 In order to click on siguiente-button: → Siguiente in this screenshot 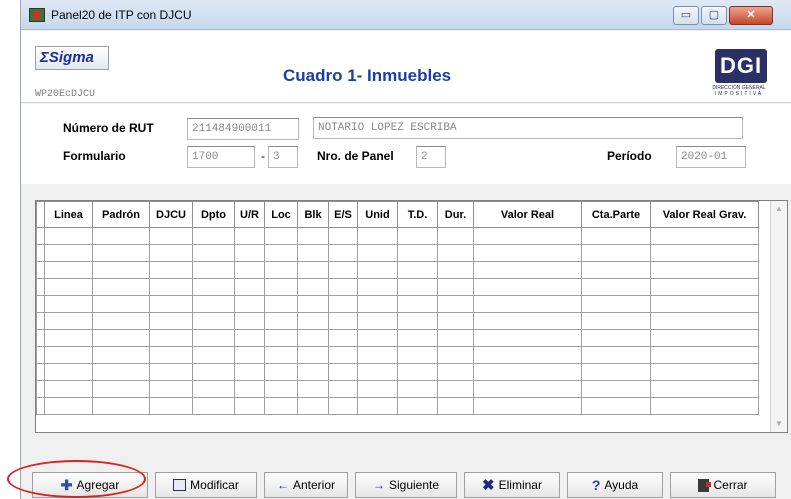, I will do `click(406, 485)`.